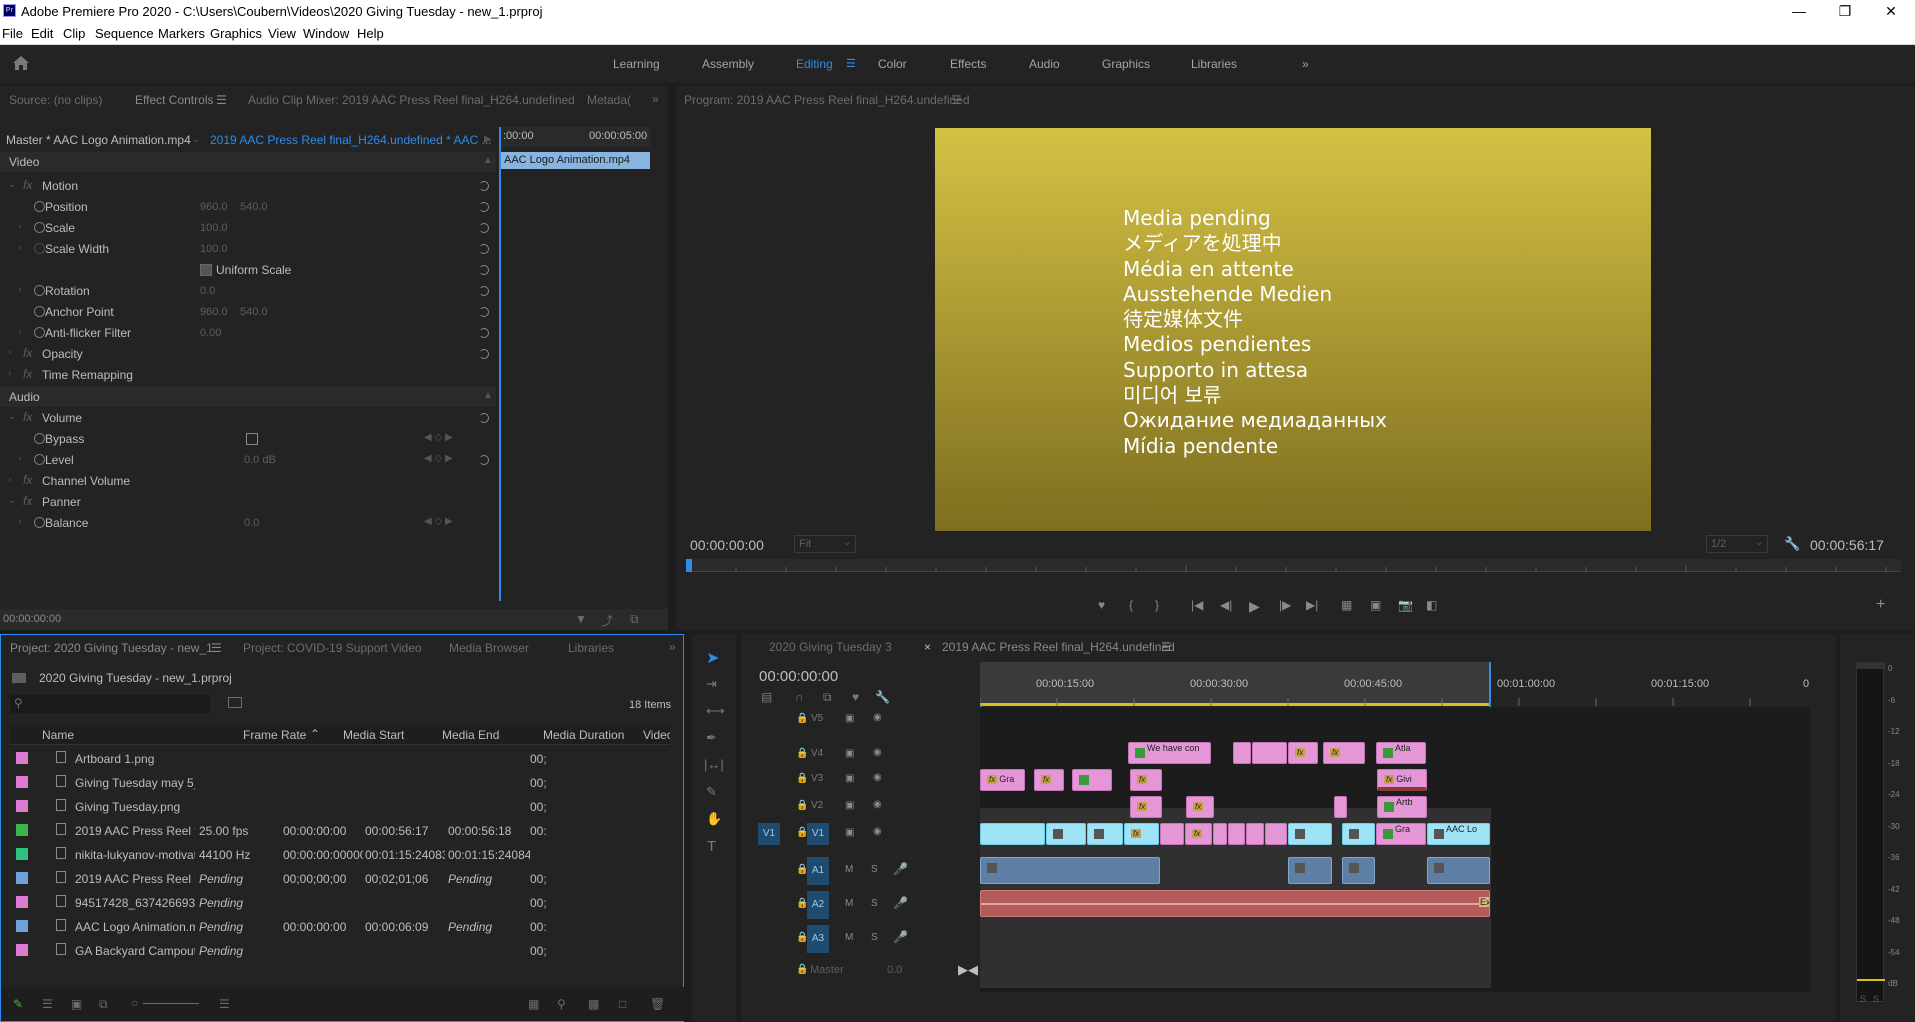 This screenshot has height=1022, width=1915. Describe the element at coordinates (206, 270) in the screenshot. I see `uniform-scale-checkbox` at that location.